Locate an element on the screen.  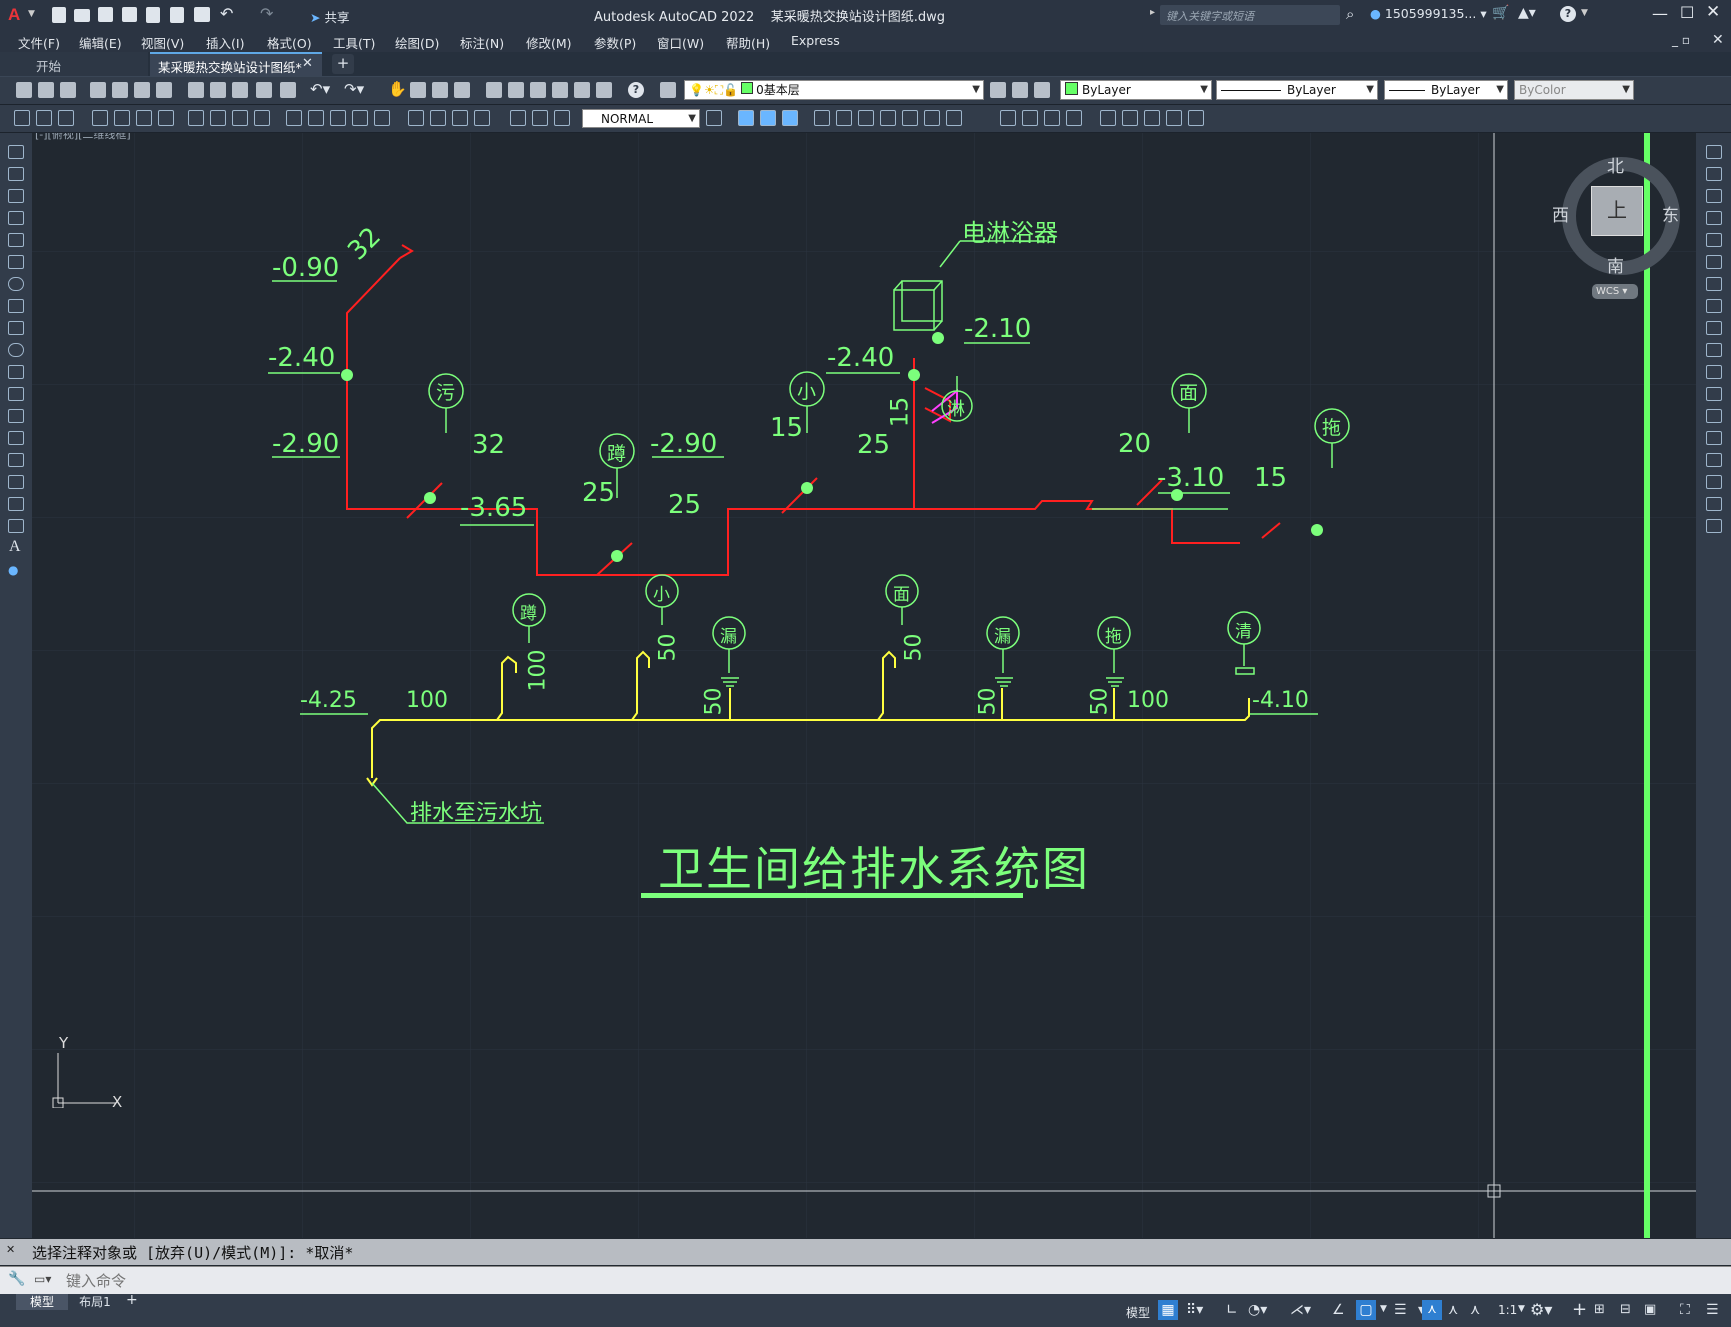
tab-layout1: 布局1 is located at coordinates (95, 1302).